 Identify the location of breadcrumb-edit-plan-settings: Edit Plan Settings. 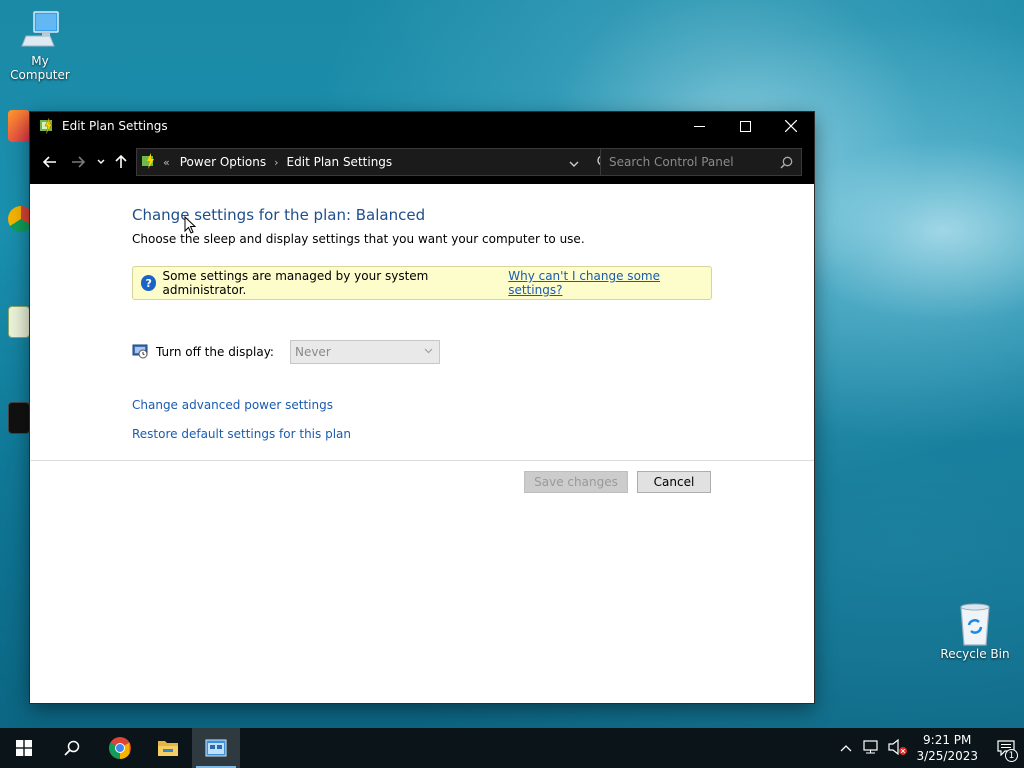
(340, 162).